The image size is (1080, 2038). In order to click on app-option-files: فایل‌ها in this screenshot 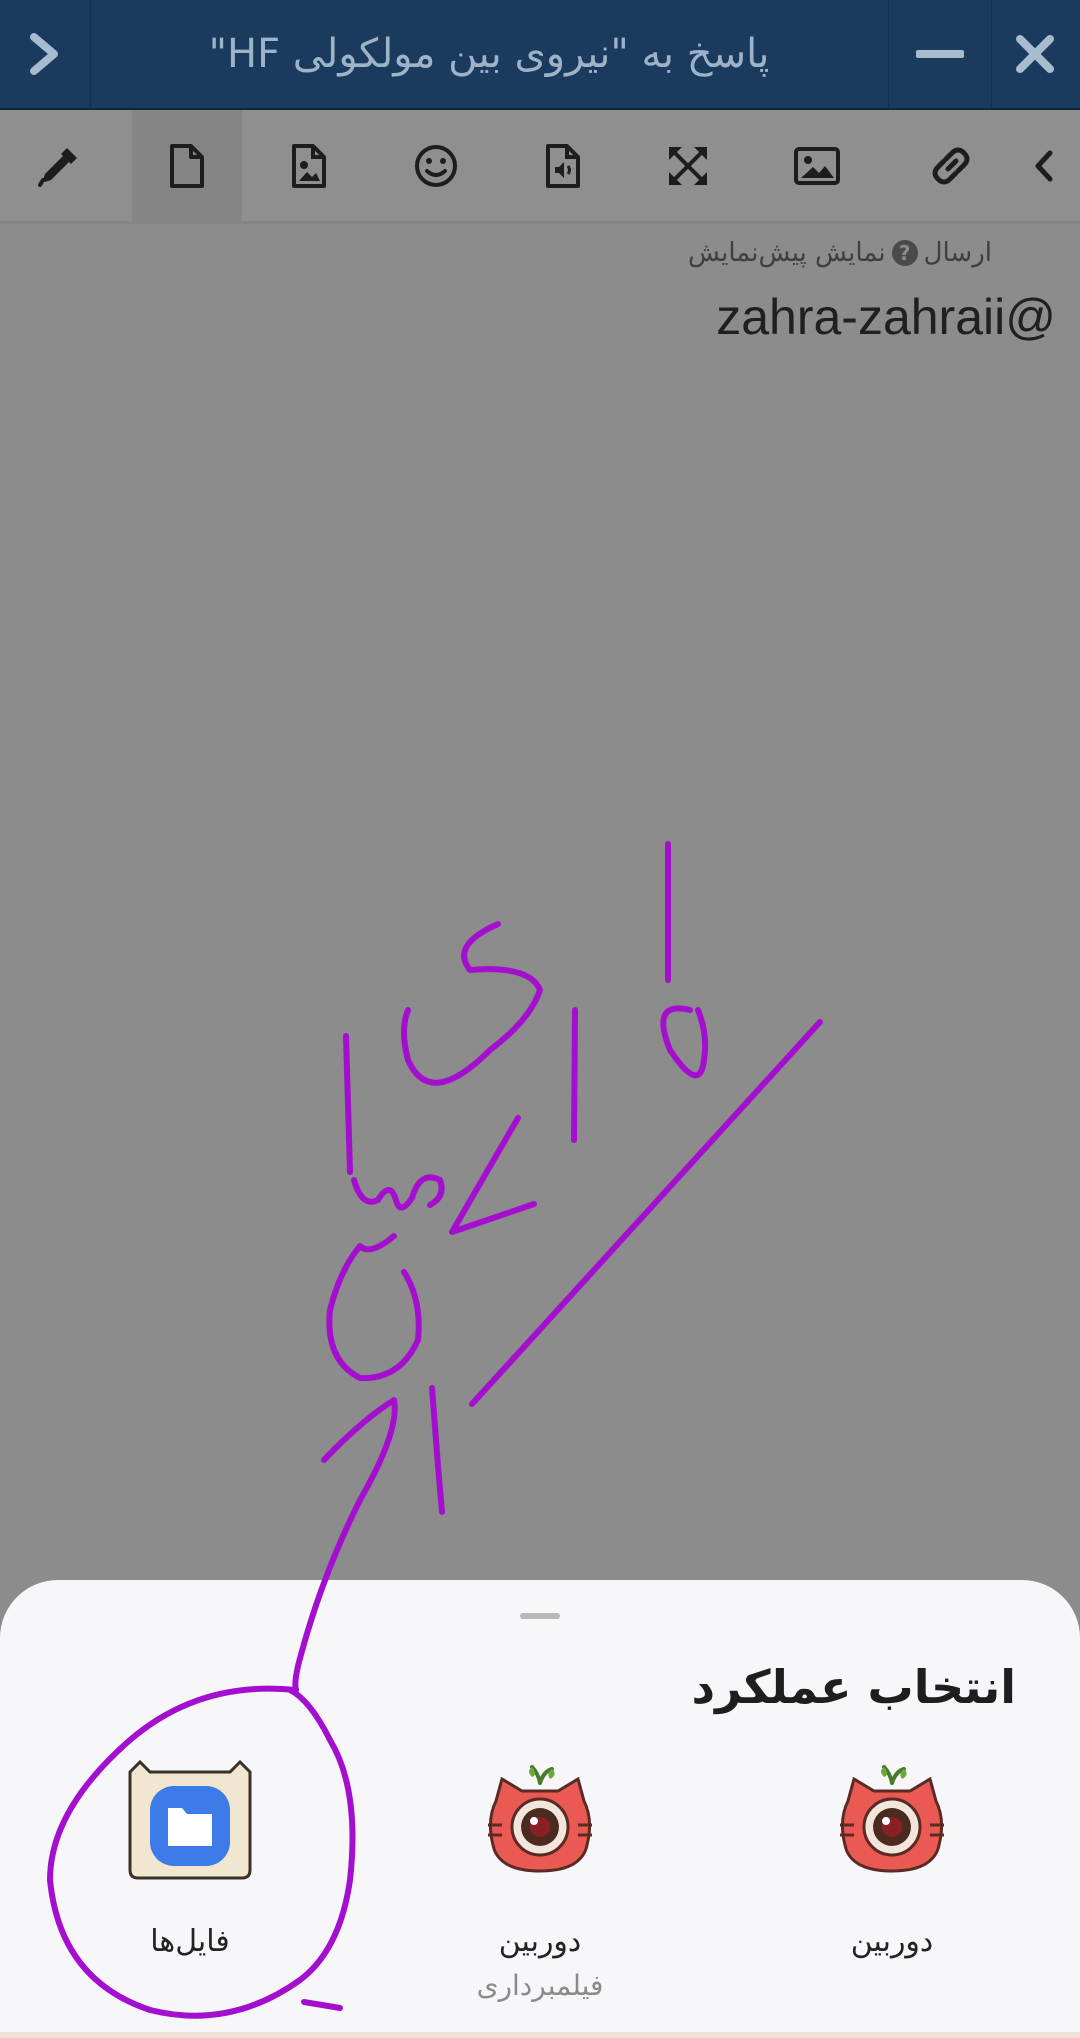, I will do `click(190, 1854)`.